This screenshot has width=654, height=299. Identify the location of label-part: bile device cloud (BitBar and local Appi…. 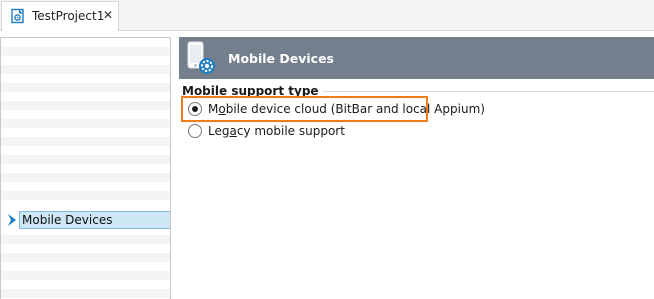
(355, 109).